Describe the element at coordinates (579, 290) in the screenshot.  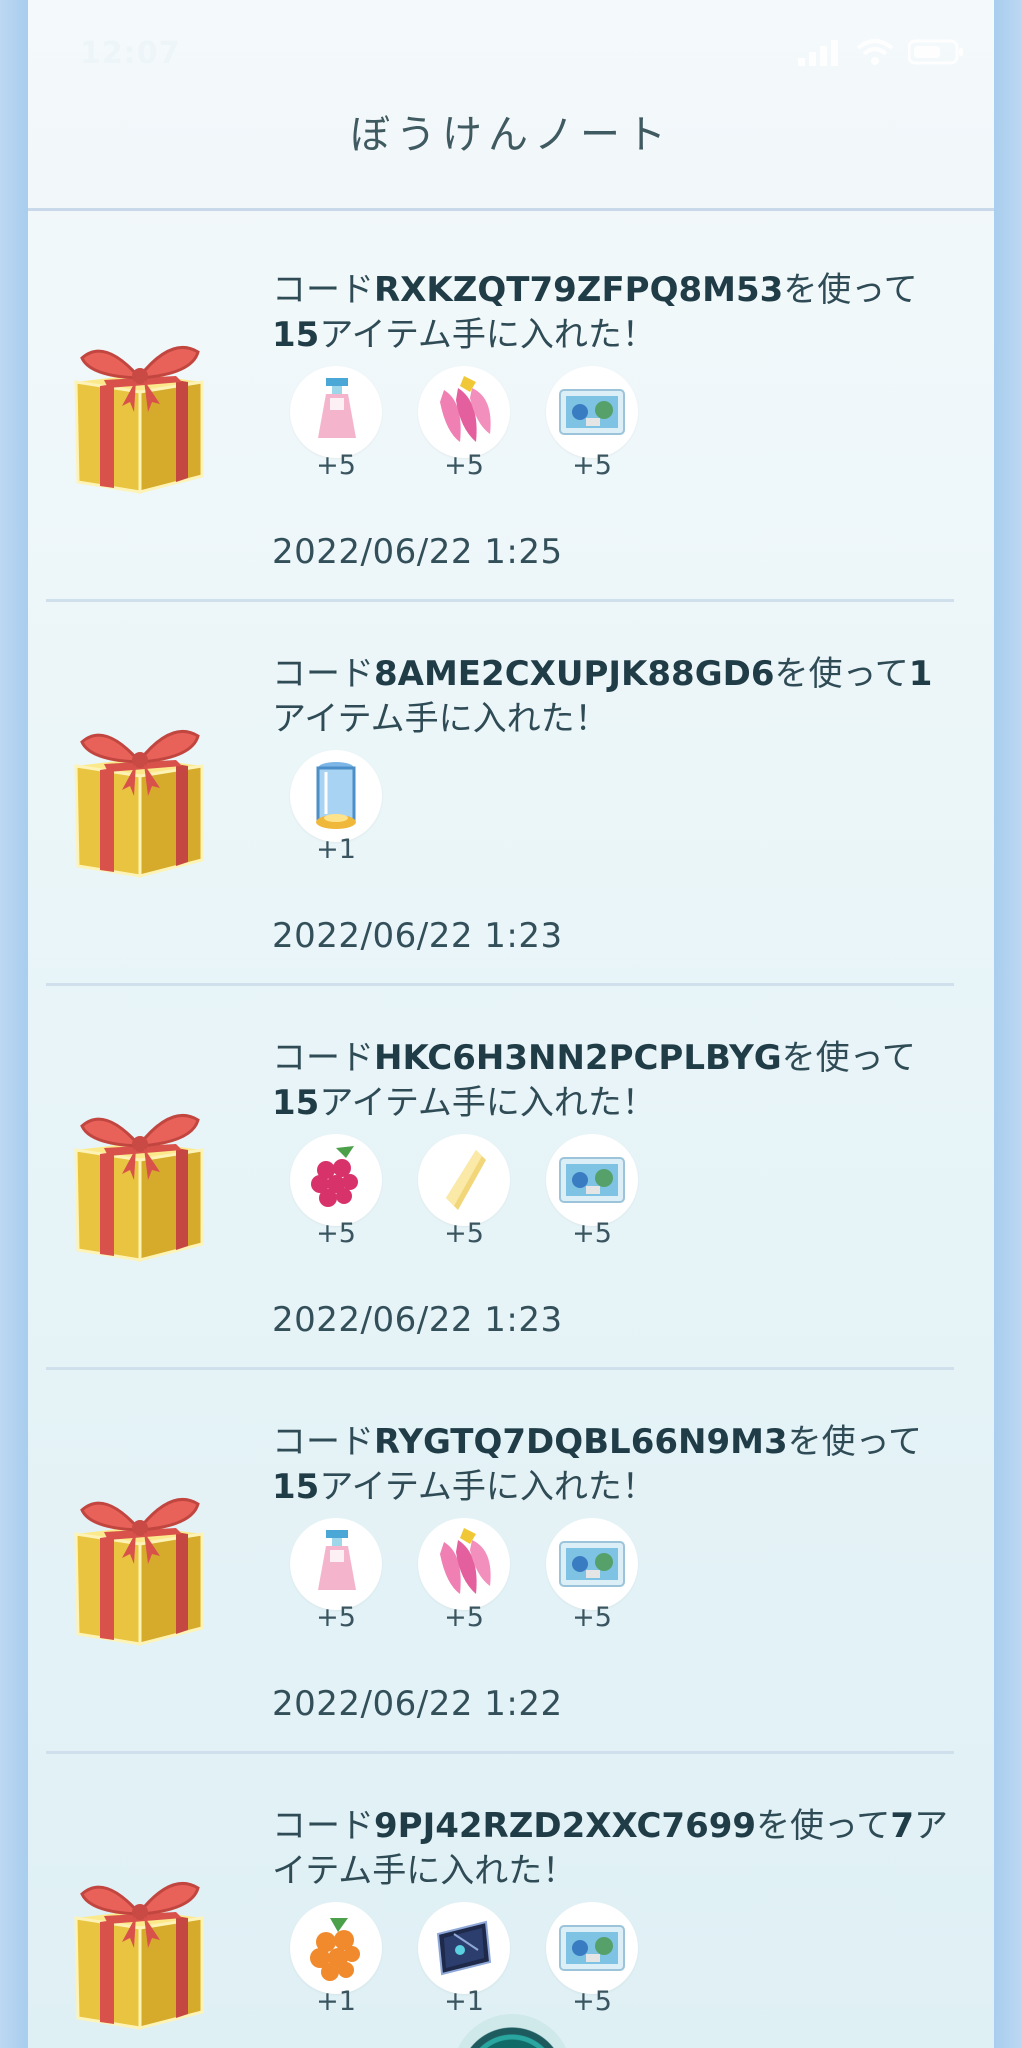
I see `redeem-code: RXKZQT79ZFPQ8M53` at that location.